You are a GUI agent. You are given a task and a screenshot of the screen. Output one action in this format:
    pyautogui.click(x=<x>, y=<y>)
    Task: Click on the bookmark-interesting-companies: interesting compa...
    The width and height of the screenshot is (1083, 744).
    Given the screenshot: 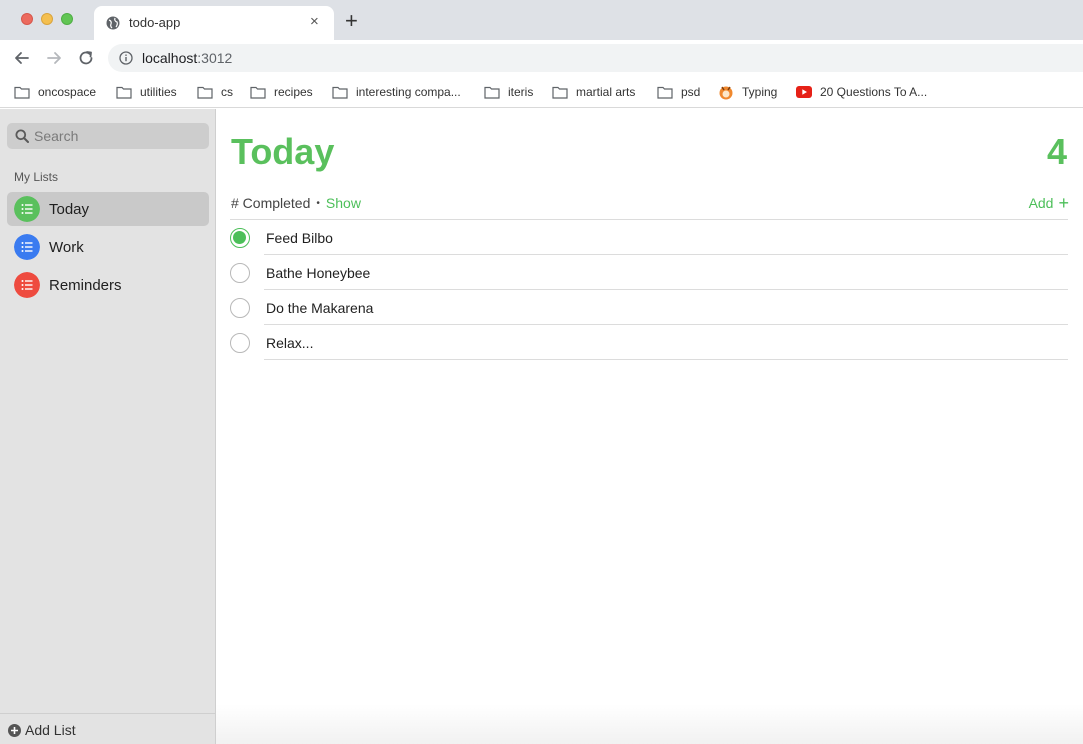 What is the action you would take?
    pyautogui.click(x=396, y=92)
    